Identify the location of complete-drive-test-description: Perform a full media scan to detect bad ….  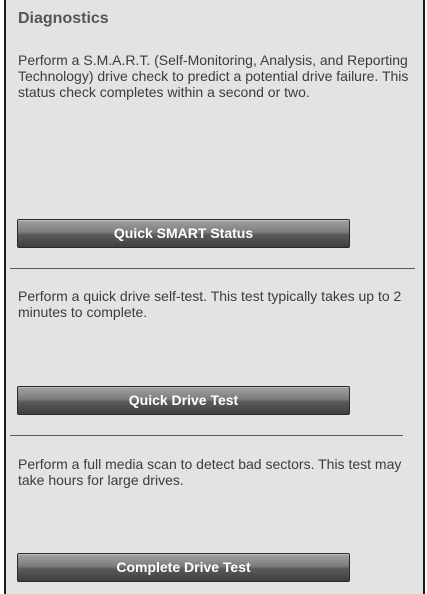
(210, 472).